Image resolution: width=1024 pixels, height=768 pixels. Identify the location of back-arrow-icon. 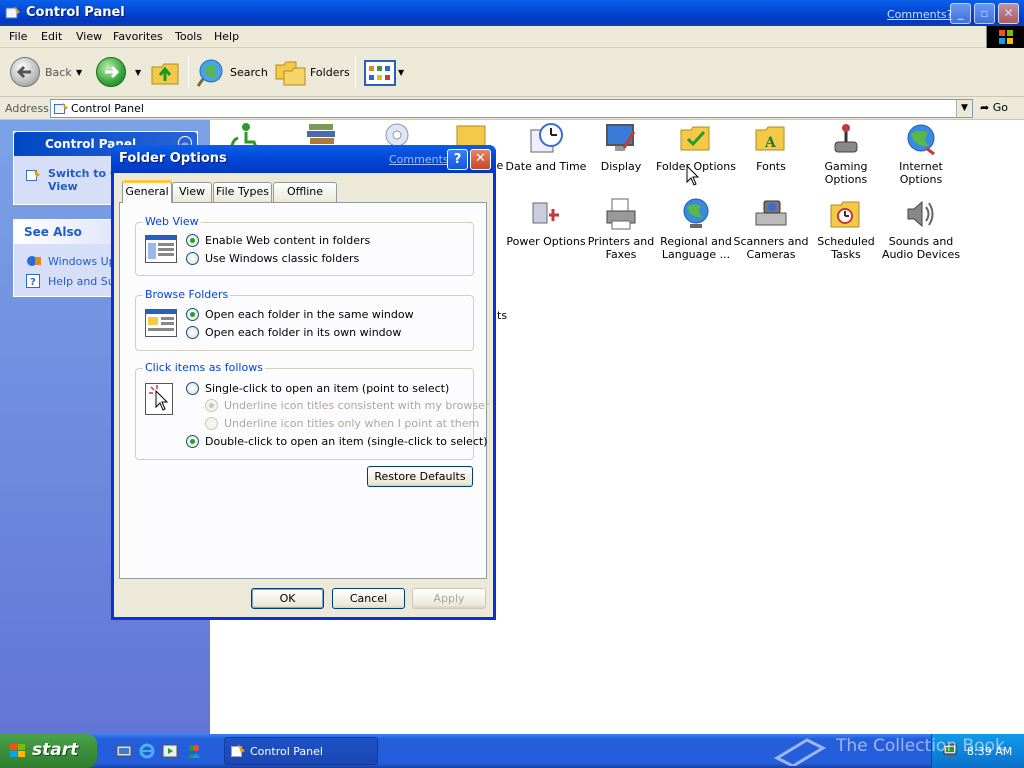
(25, 72).